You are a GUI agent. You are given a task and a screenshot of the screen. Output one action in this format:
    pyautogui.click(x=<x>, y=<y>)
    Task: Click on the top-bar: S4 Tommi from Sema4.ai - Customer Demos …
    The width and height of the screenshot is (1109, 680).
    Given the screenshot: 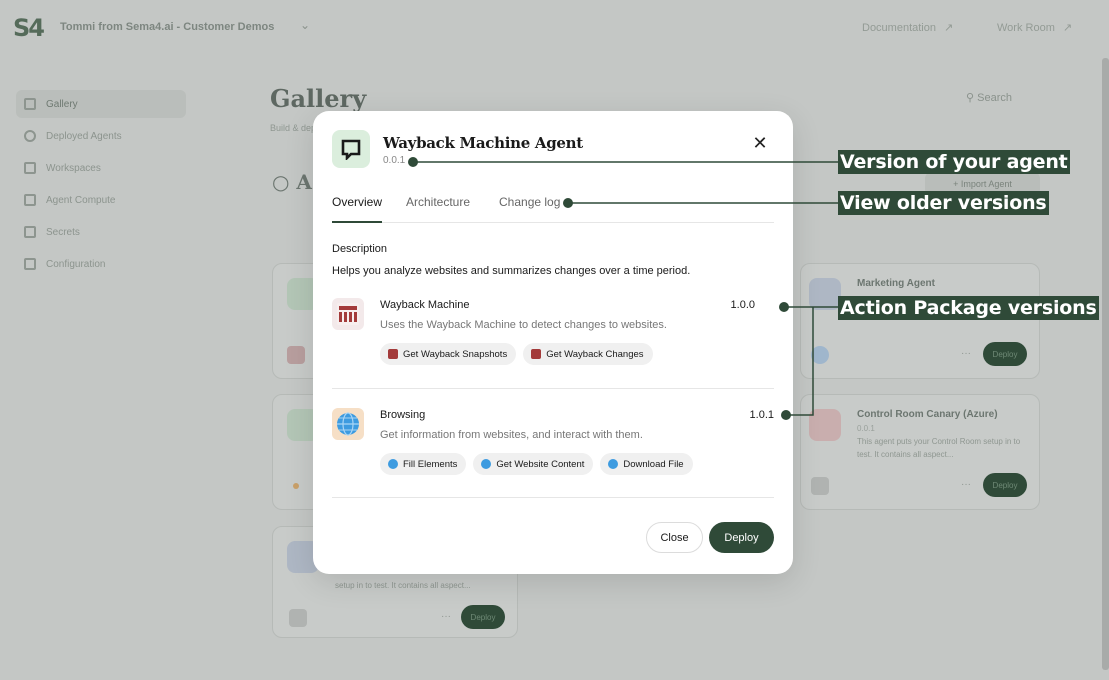 What is the action you would take?
    pyautogui.click(x=554, y=29)
    